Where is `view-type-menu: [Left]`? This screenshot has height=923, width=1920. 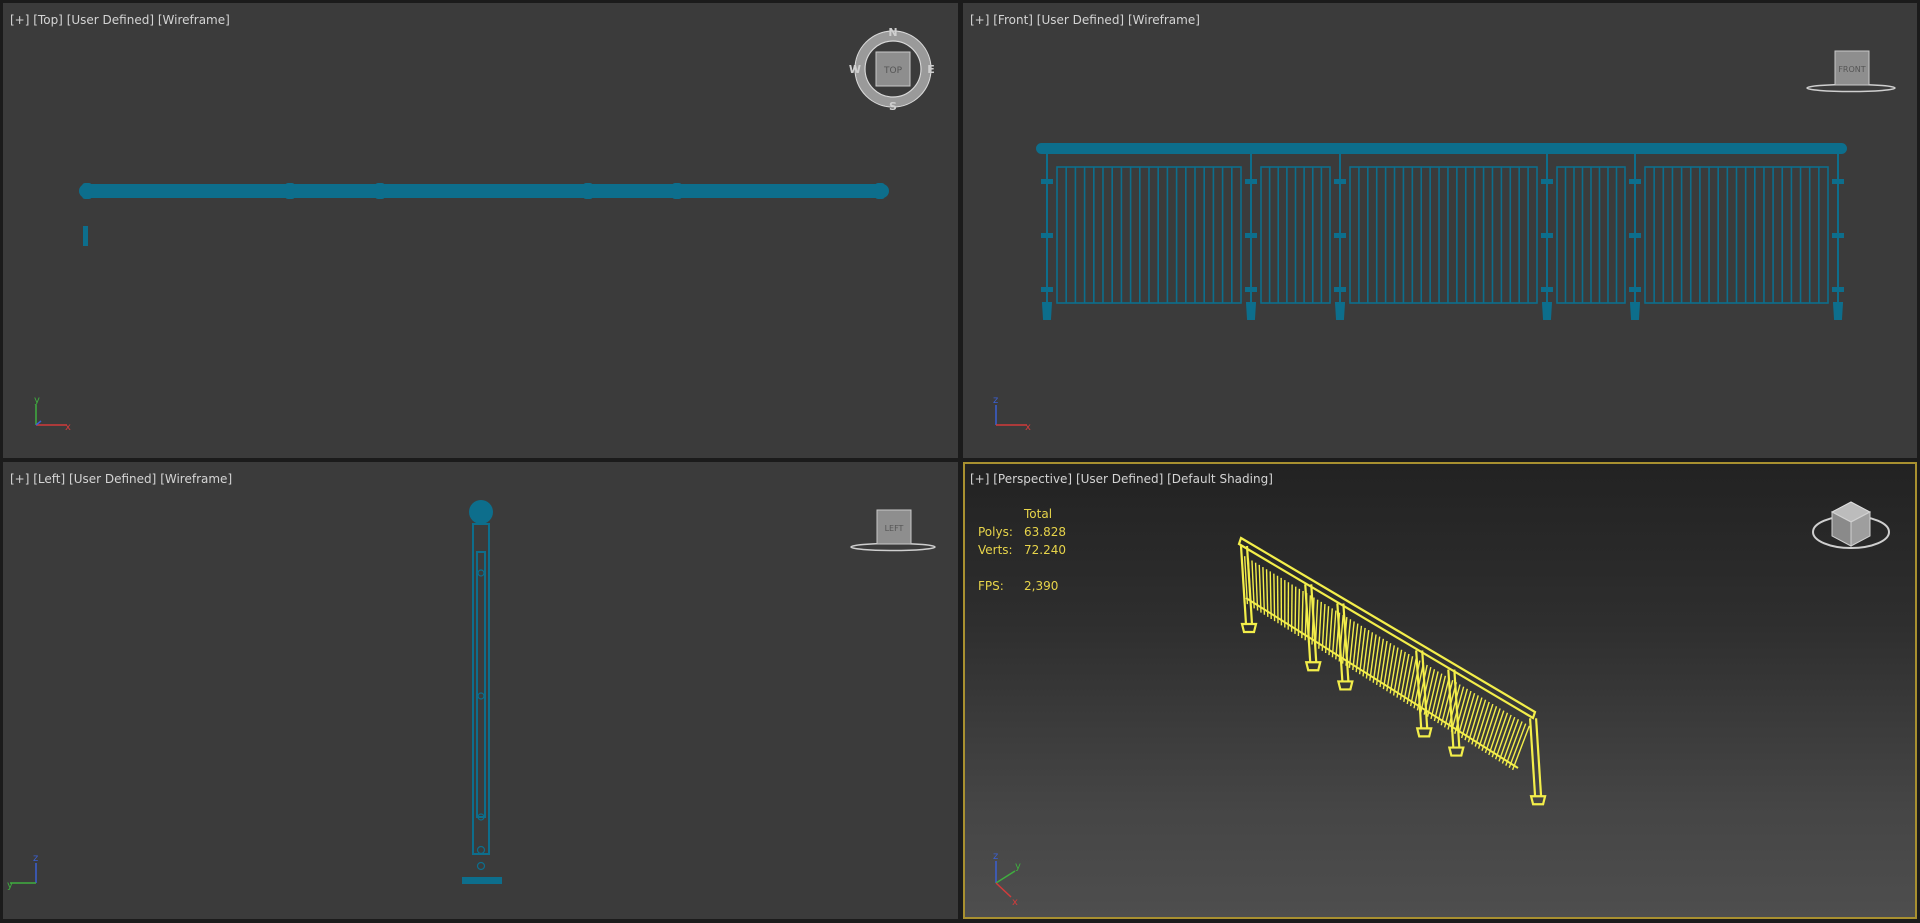
view-type-menu: [Left] is located at coordinates (49, 479).